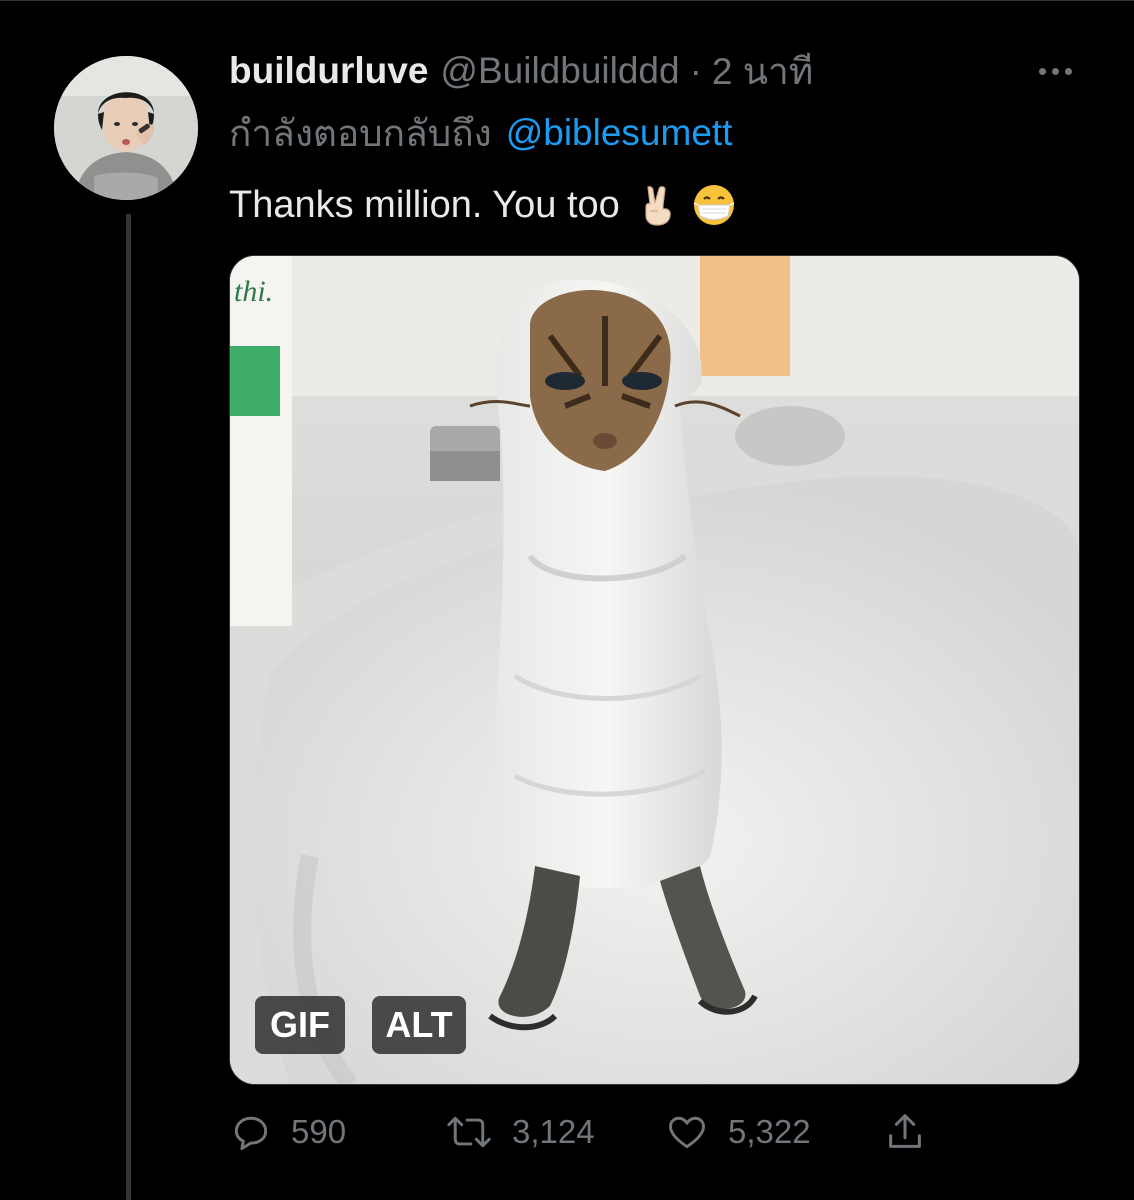  I want to click on divider, so click(567, 0).